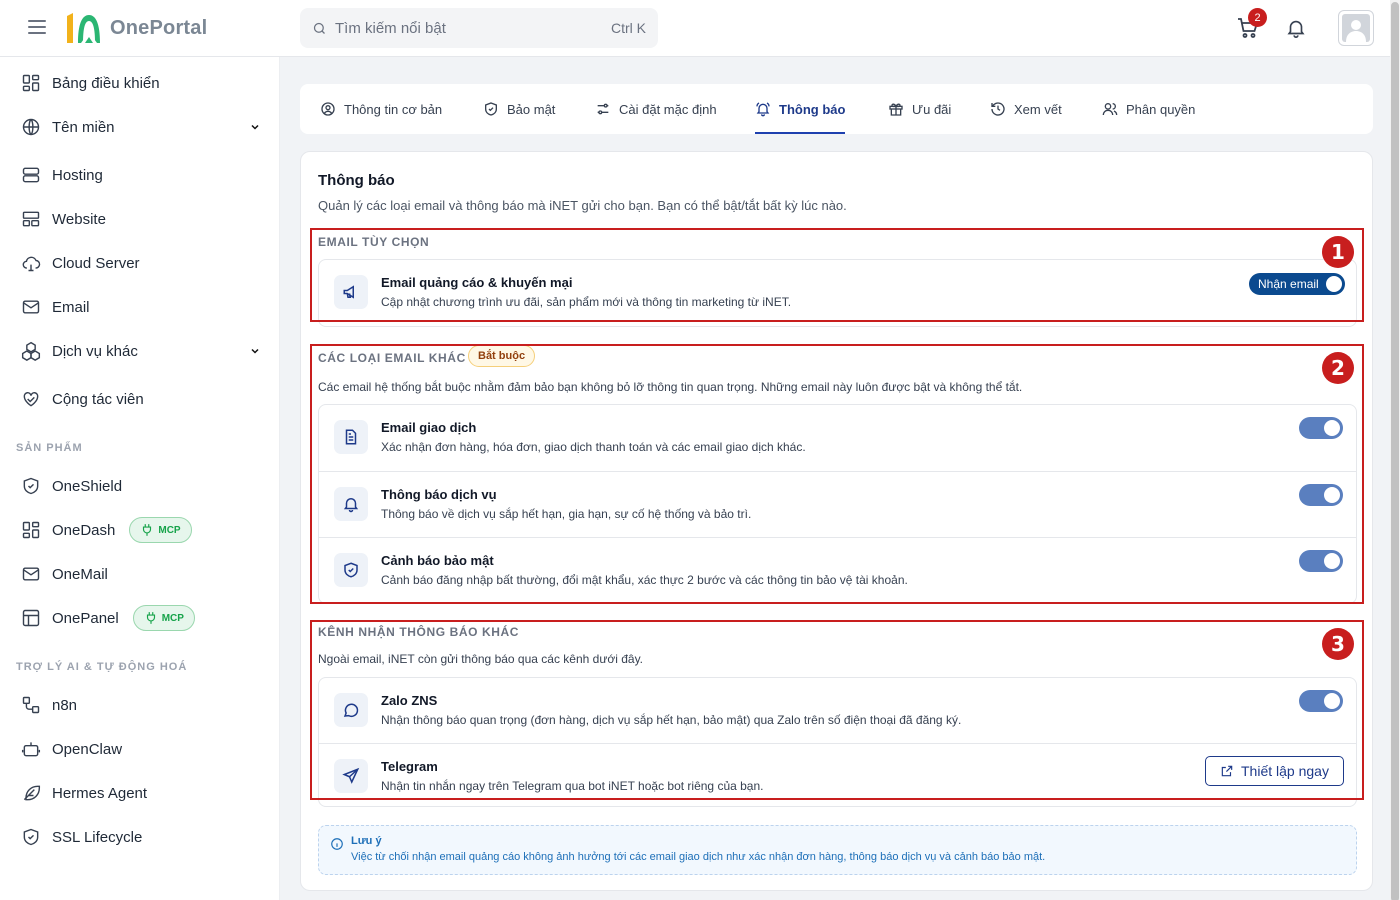  Describe the element at coordinates (998, 109) in the screenshot. I see `history-icon` at that location.